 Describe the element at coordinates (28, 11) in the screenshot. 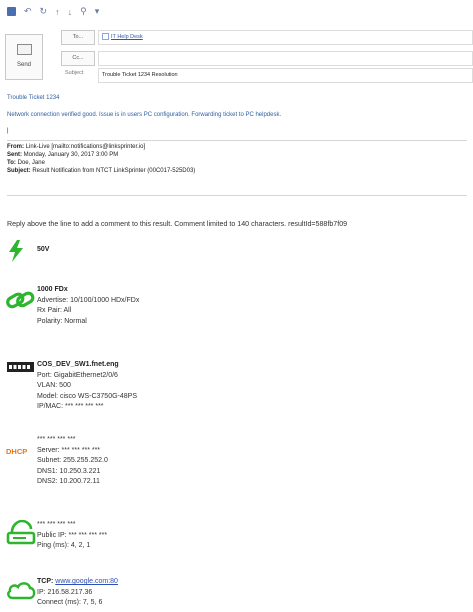

I see `undo-icon: ↶` at that location.